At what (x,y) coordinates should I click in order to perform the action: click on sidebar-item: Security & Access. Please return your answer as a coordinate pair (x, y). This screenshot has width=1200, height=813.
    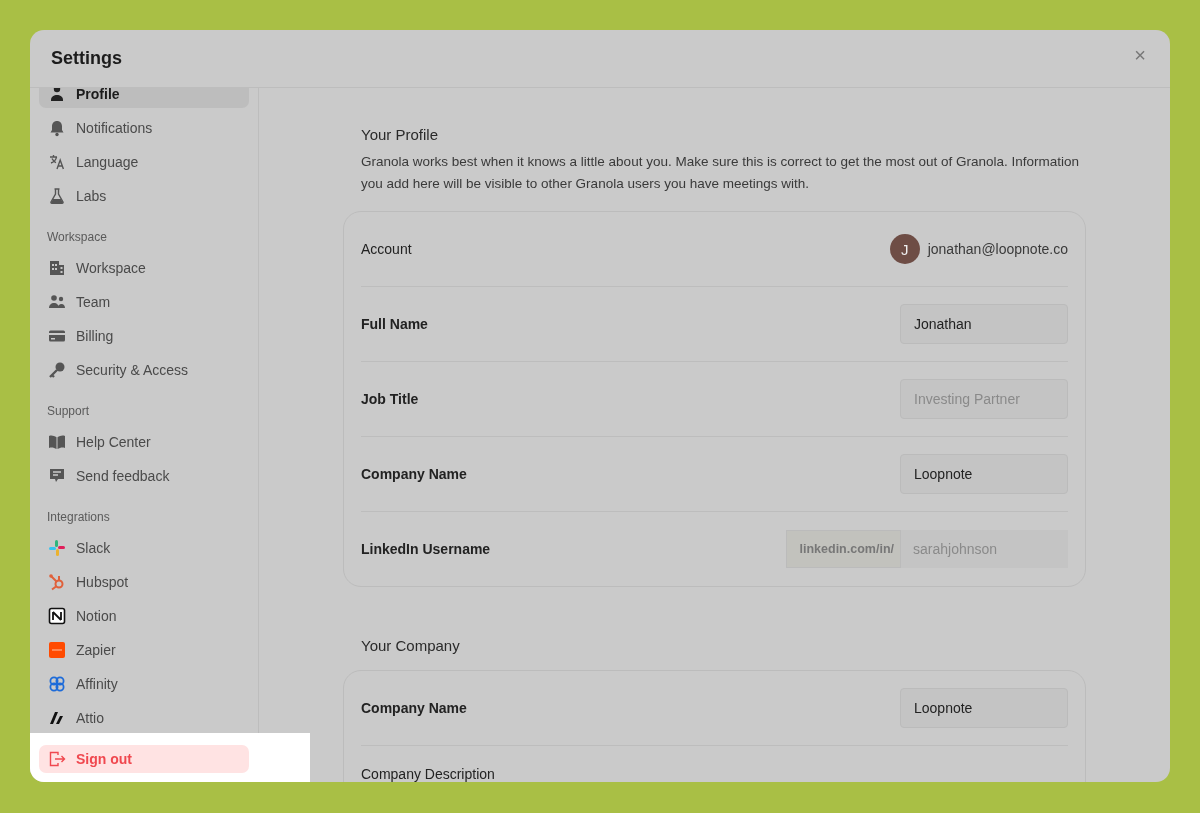
    Looking at the image, I should click on (144, 370).